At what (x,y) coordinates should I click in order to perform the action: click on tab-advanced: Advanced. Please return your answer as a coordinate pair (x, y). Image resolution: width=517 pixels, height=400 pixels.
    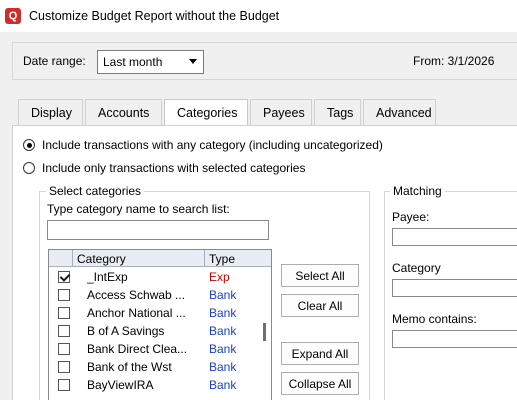
    Looking at the image, I should click on (399, 112).